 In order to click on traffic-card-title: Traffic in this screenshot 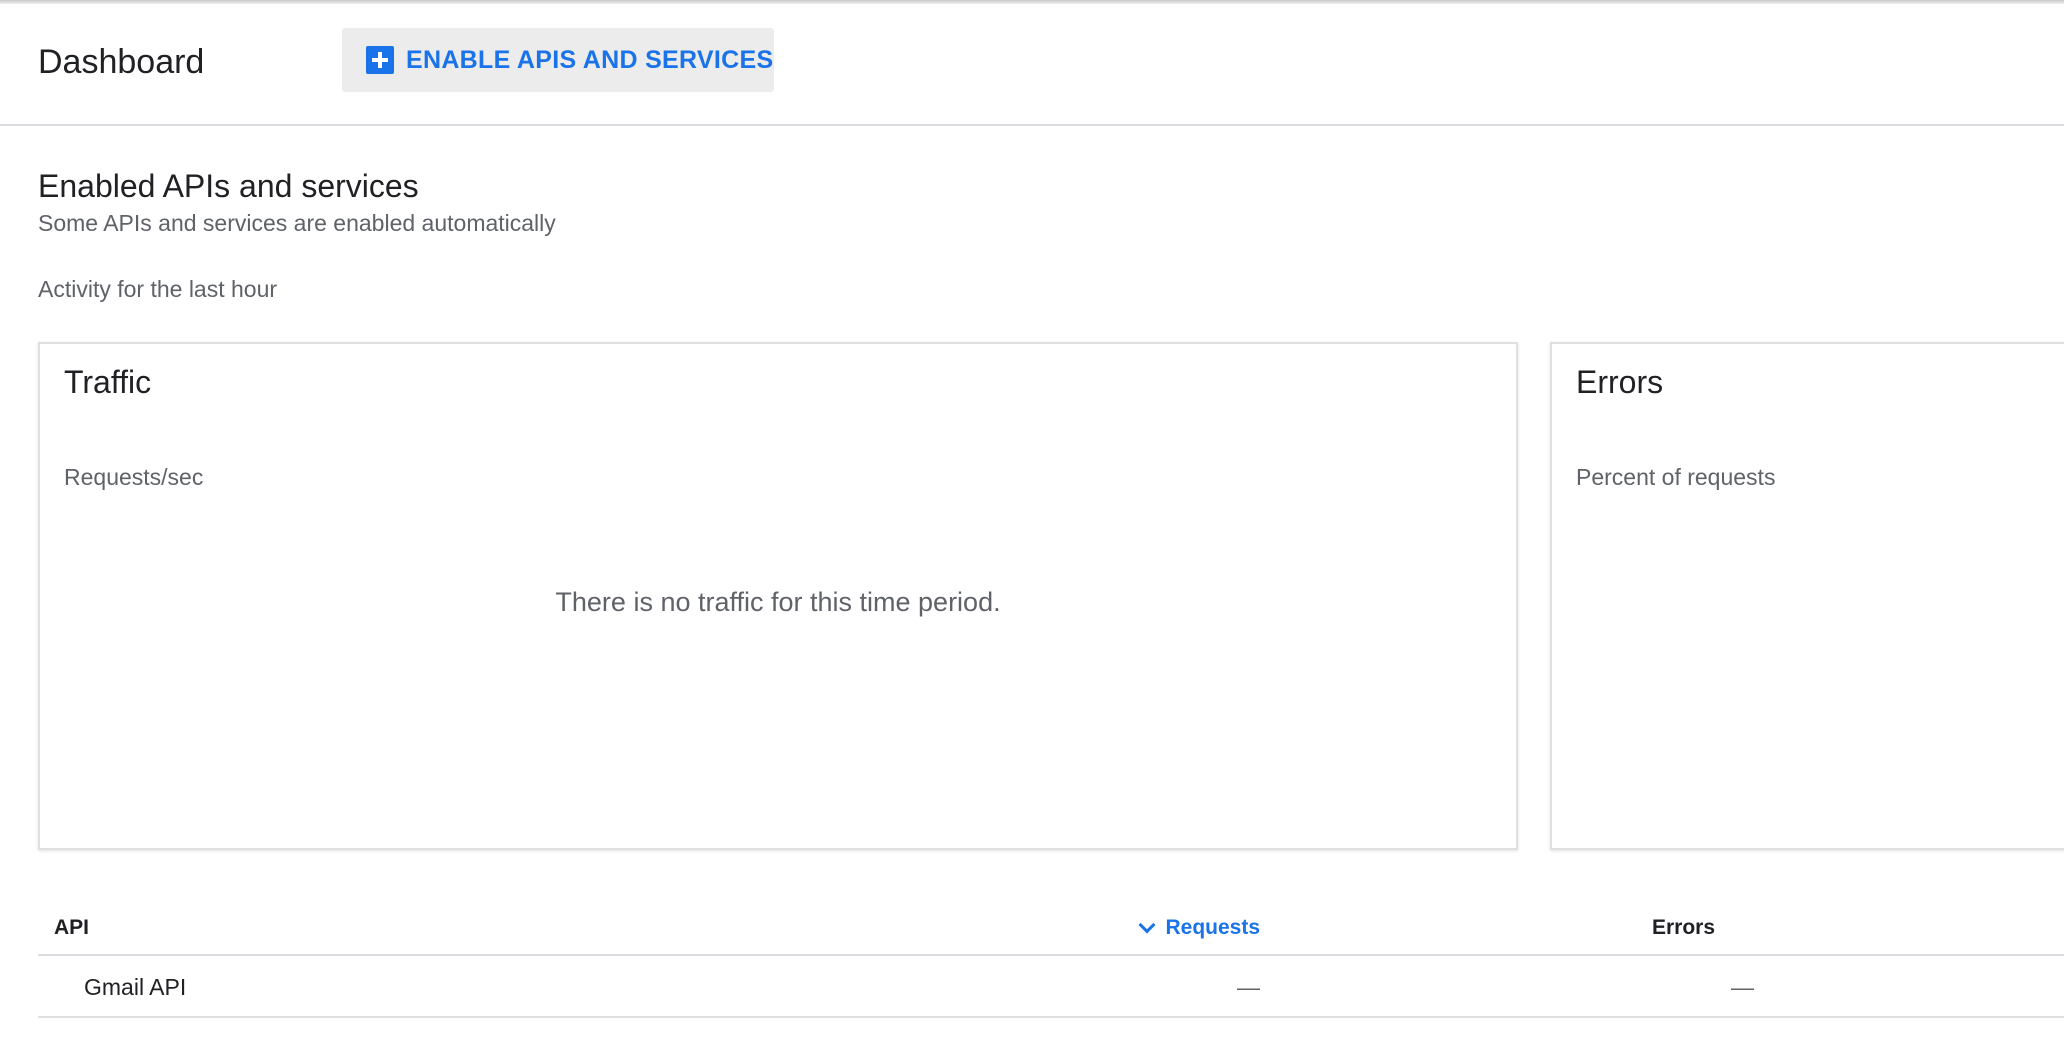, I will do `click(108, 382)`.